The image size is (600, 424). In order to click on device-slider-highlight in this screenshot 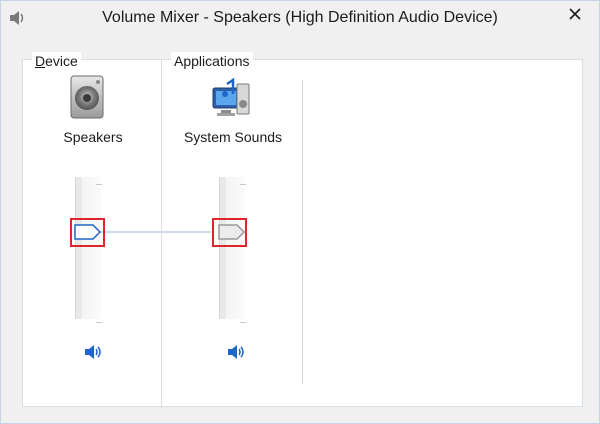, I will do `click(87, 232)`.